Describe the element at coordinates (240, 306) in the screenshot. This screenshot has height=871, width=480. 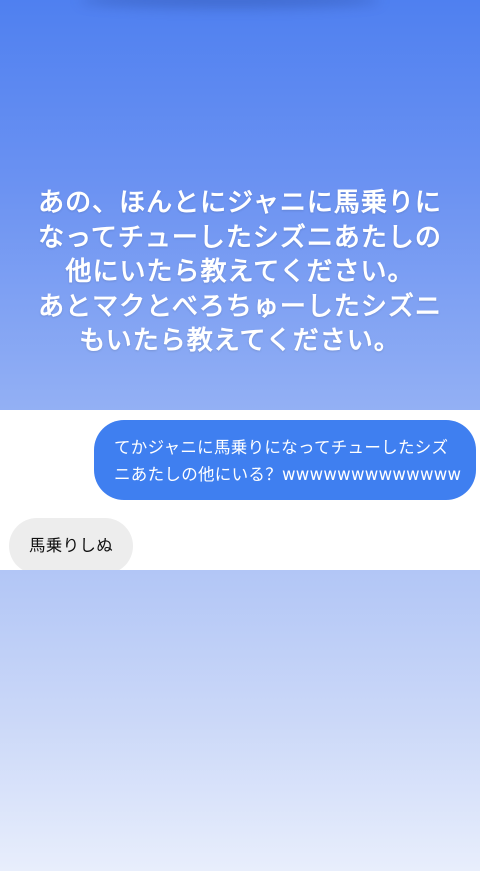
I see `story-text-line: あとマクとべろちゅーしたシズニ` at that location.